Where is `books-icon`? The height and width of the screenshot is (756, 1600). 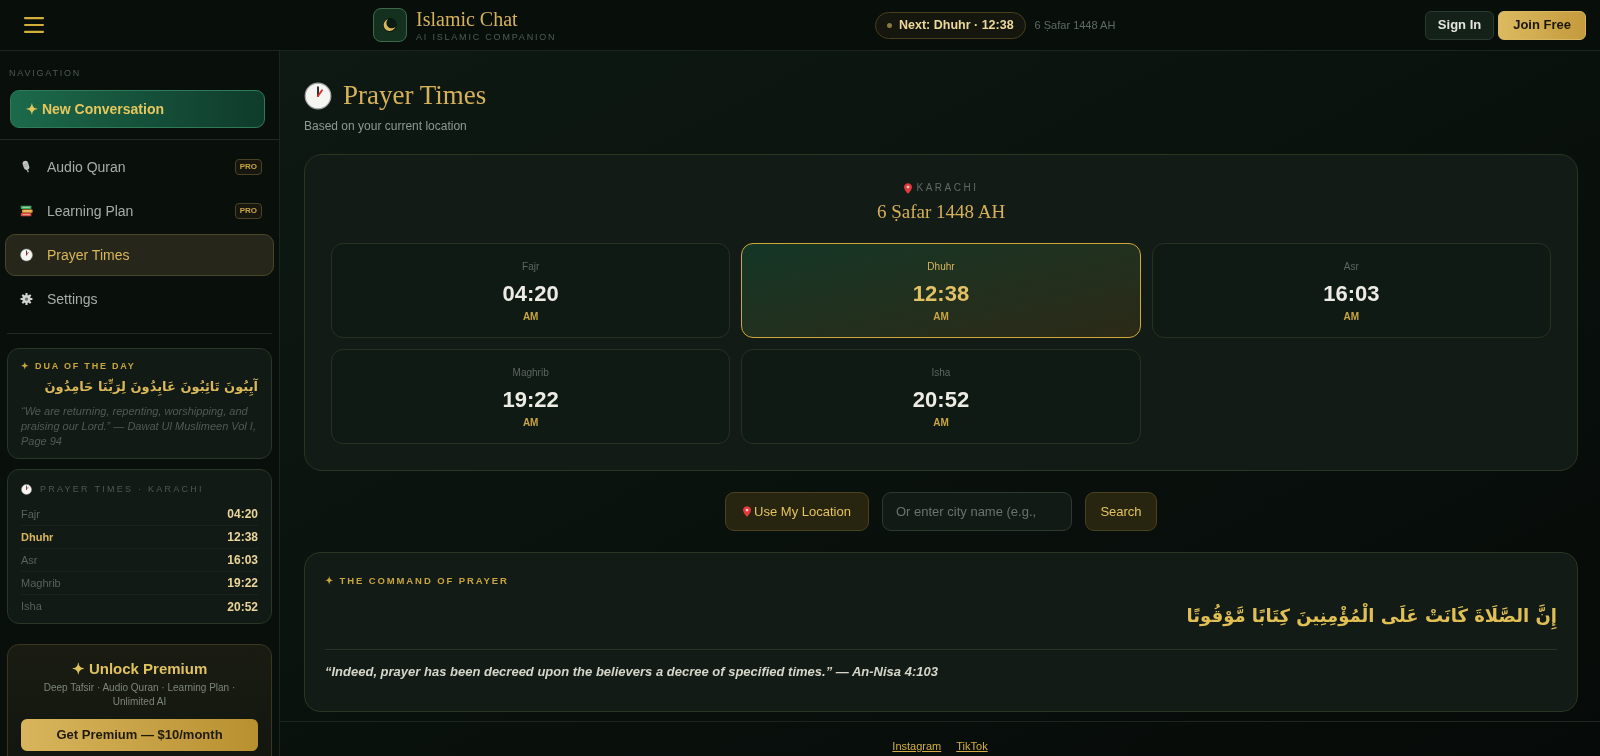 books-icon is located at coordinates (26, 211).